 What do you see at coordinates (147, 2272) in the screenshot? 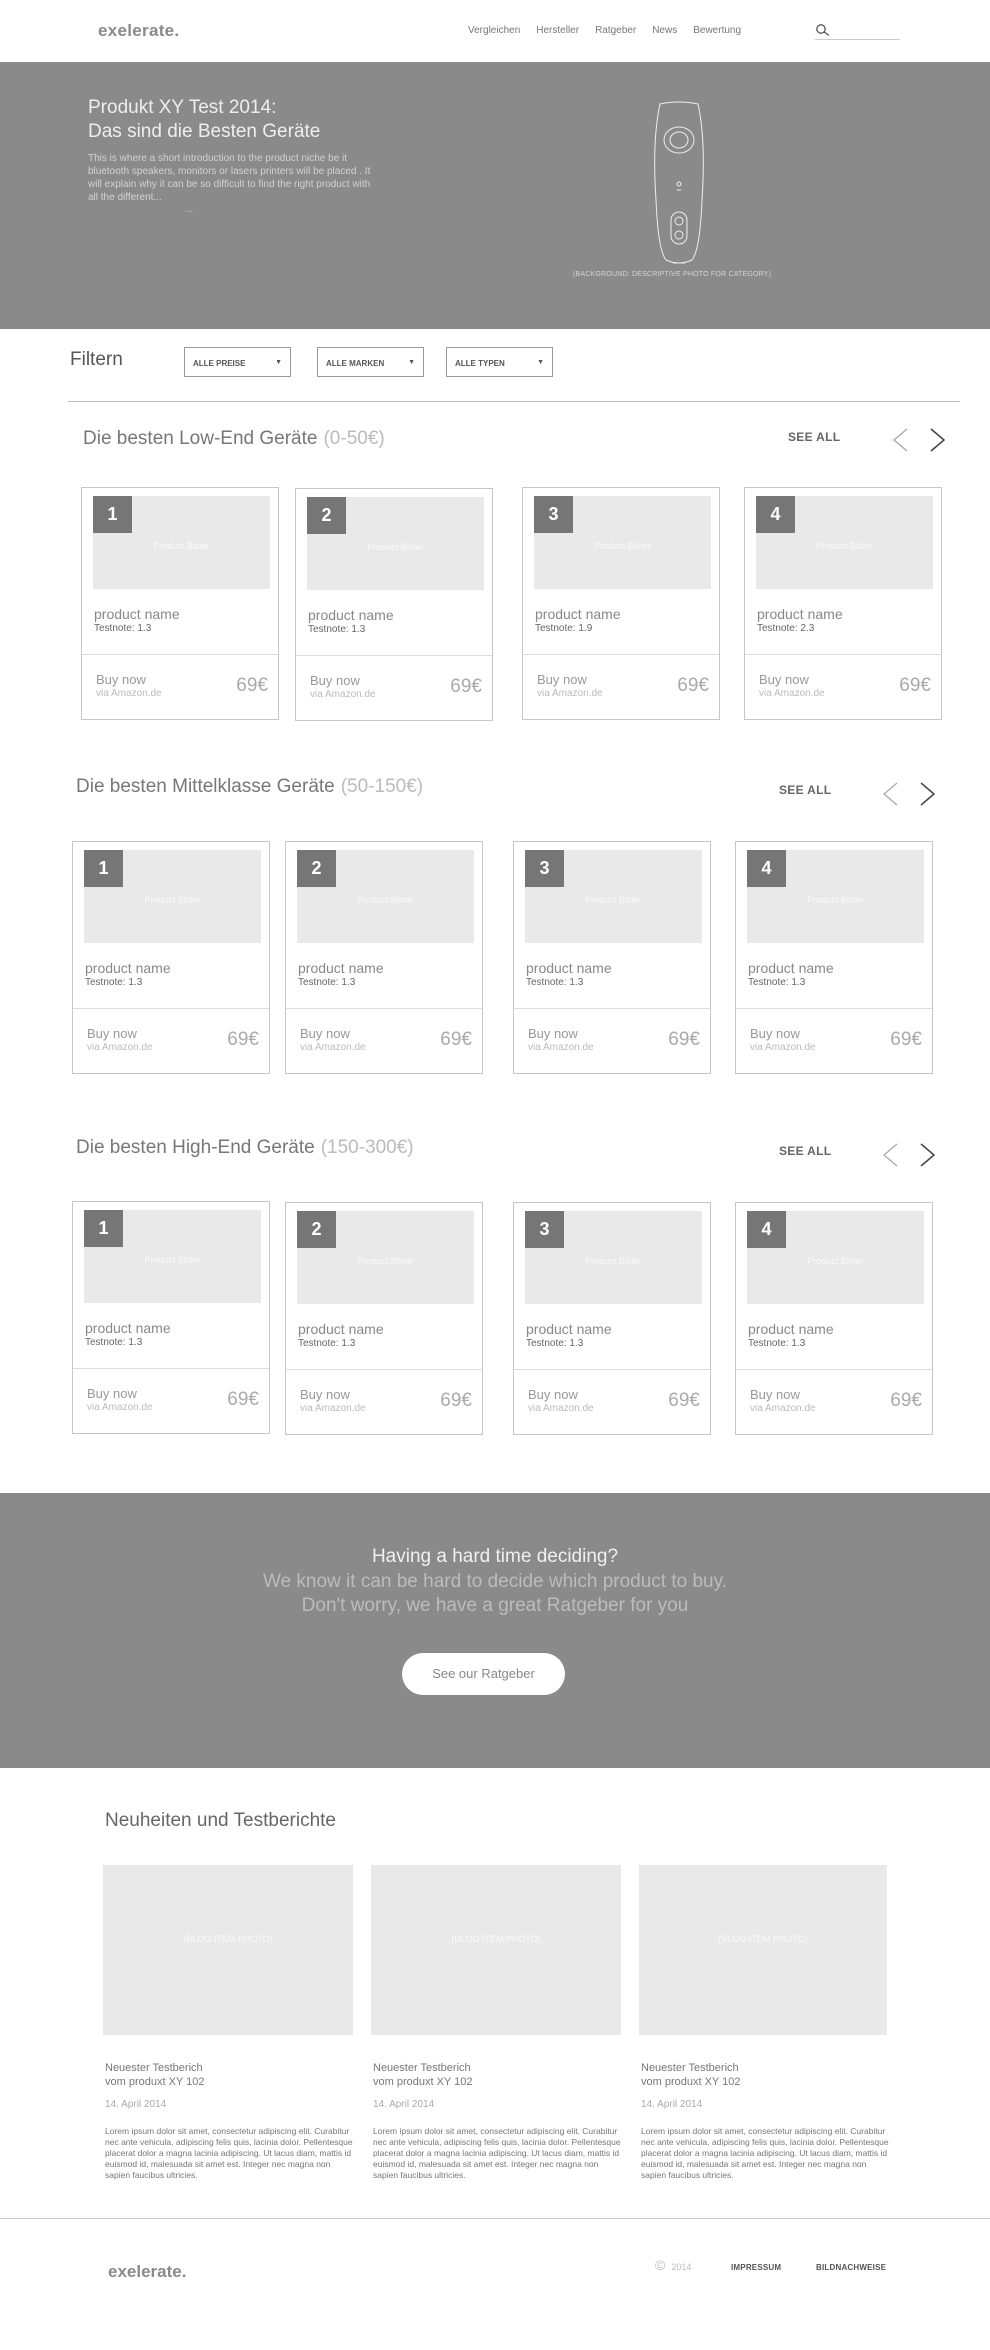
I see `footer-logo: exelerate.` at bounding box center [147, 2272].